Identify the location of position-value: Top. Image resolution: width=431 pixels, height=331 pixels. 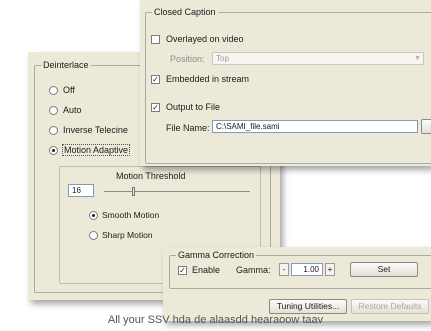
(222, 58).